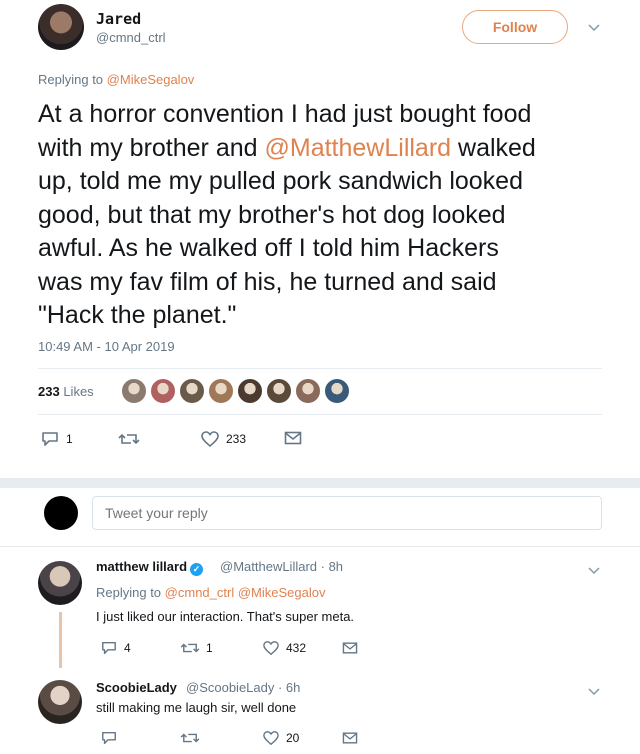 The image size is (640, 754). I want to click on mention-link: @MatthewLillard, so click(358, 148).